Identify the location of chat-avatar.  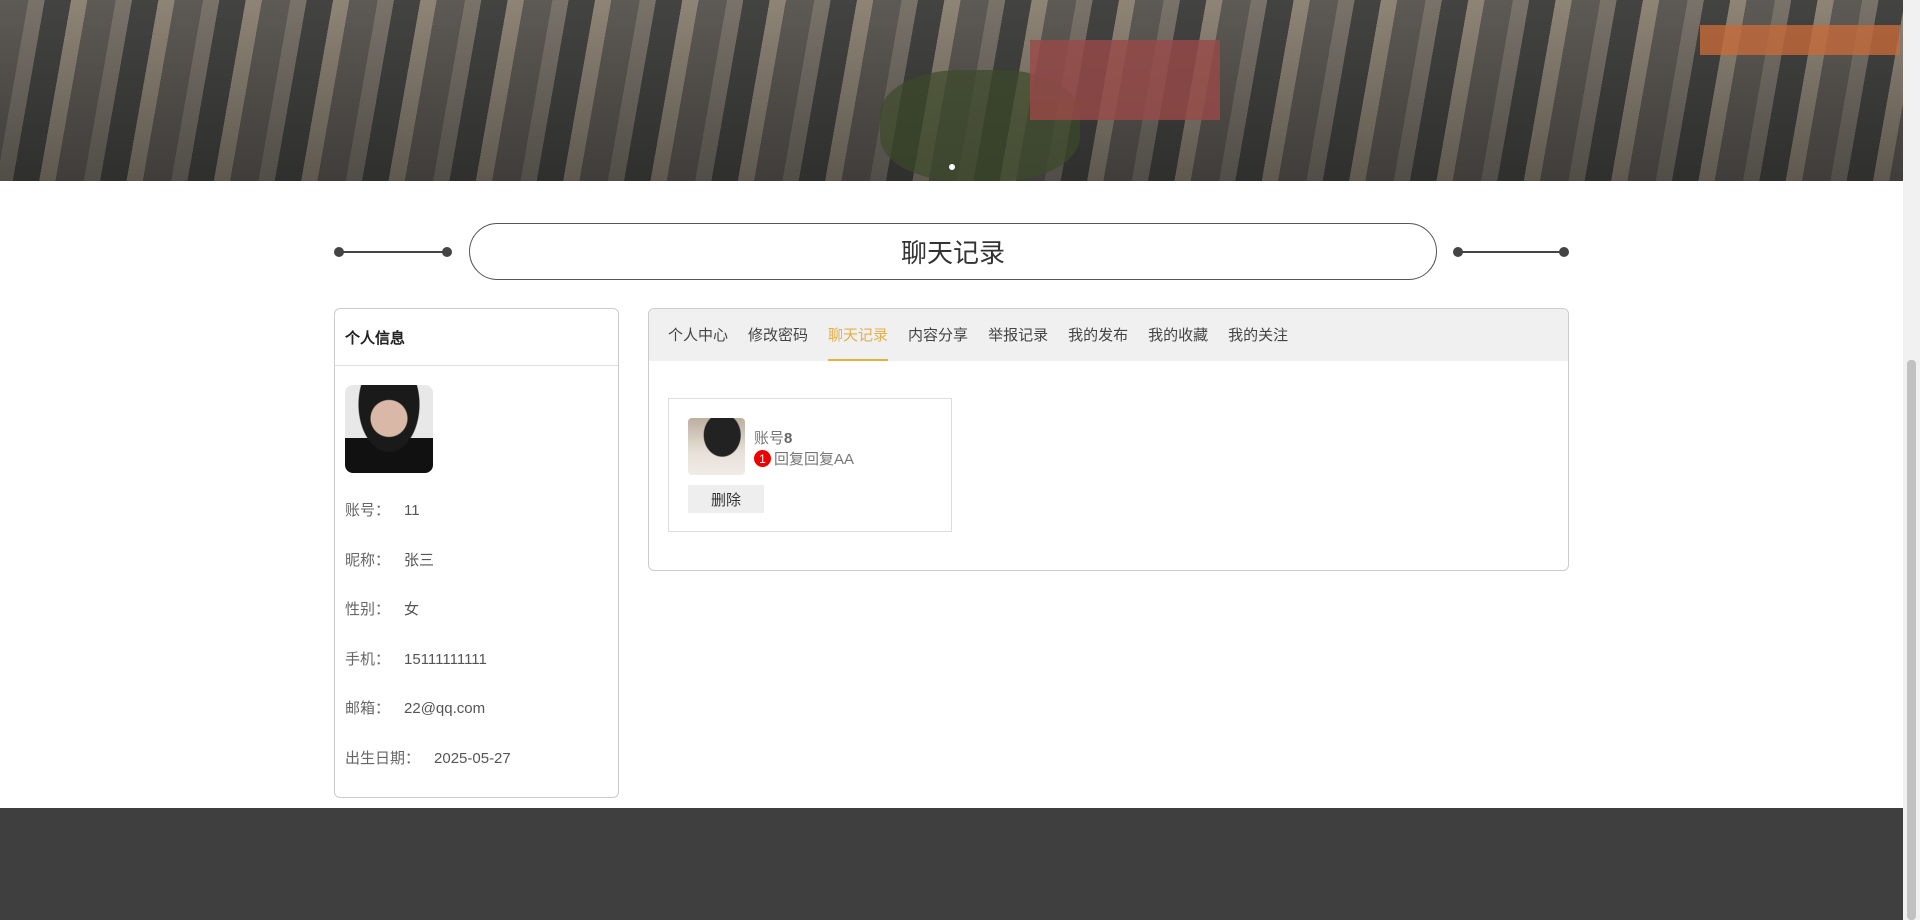
(716, 446).